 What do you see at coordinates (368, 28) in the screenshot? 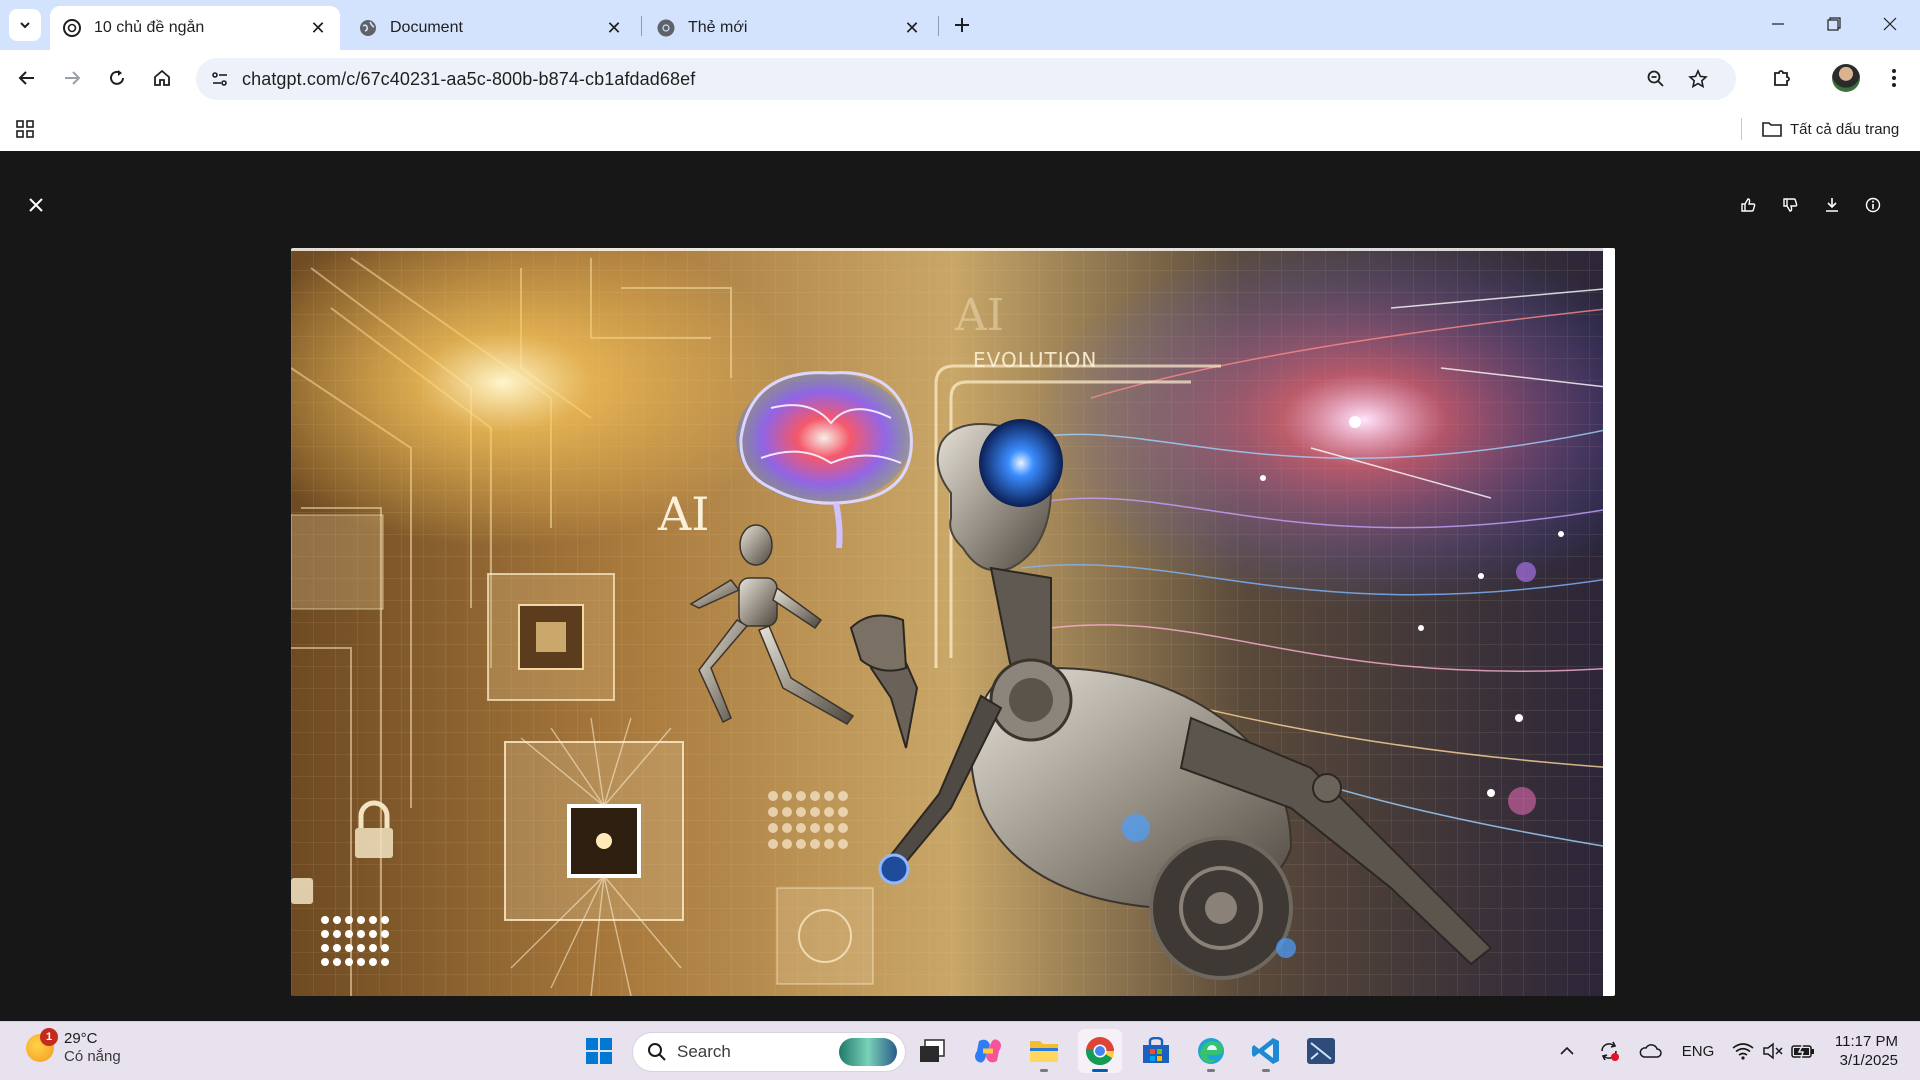
I see `globe-icon` at bounding box center [368, 28].